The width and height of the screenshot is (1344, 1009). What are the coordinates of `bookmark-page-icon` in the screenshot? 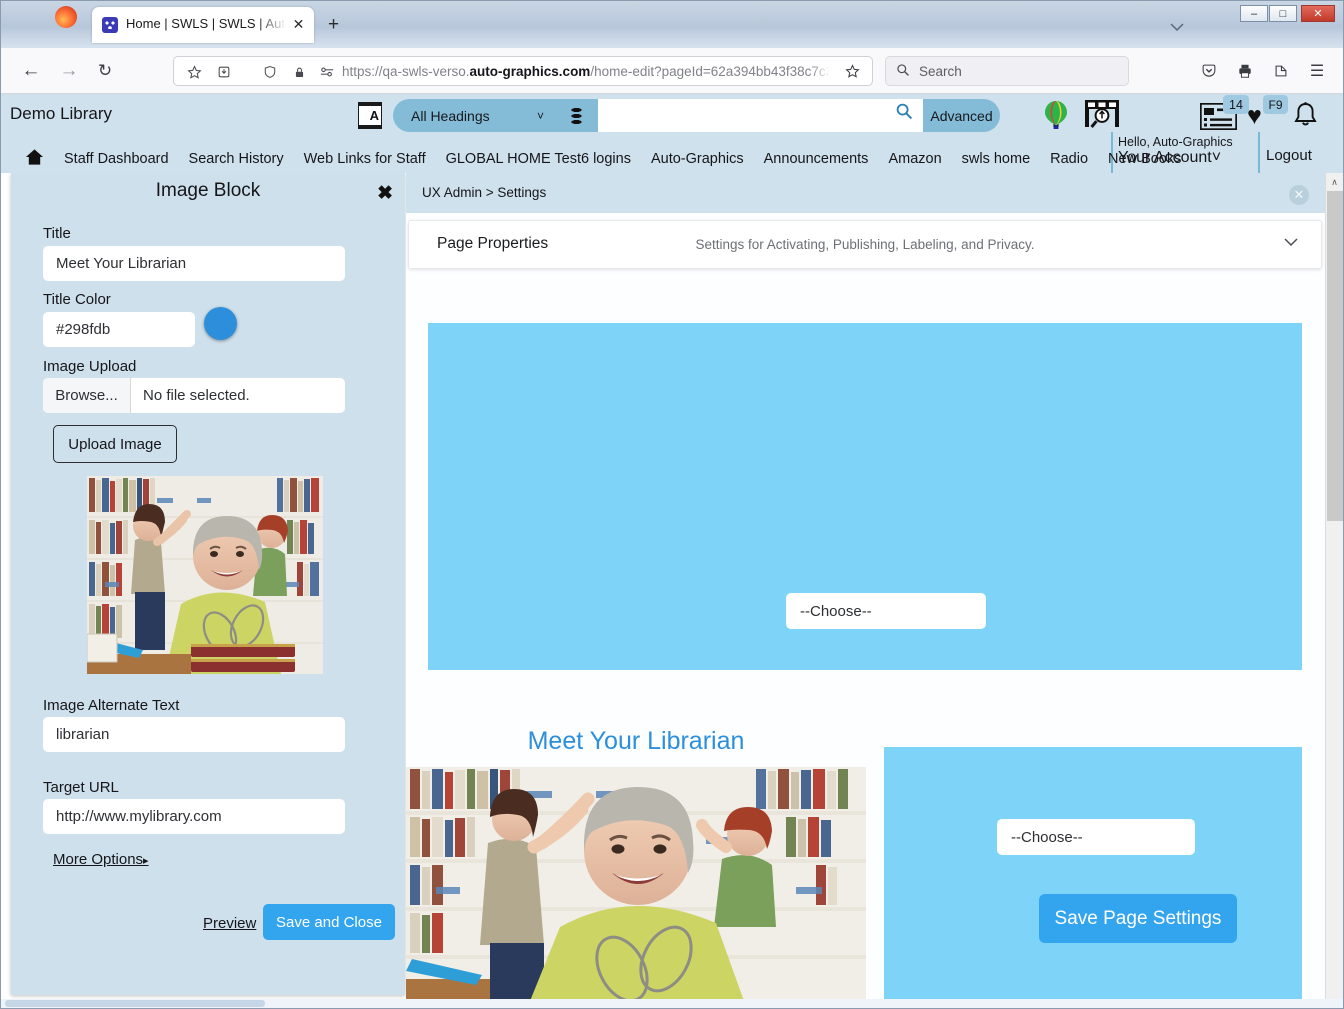 It's located at (852, 73).